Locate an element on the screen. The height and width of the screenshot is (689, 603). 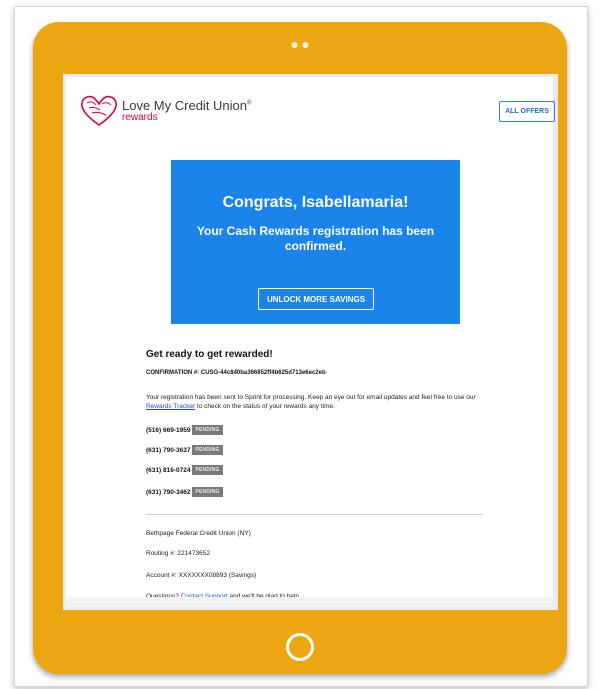
all-offers-button: ALL OFFERS is located at coordinates (527, 111).